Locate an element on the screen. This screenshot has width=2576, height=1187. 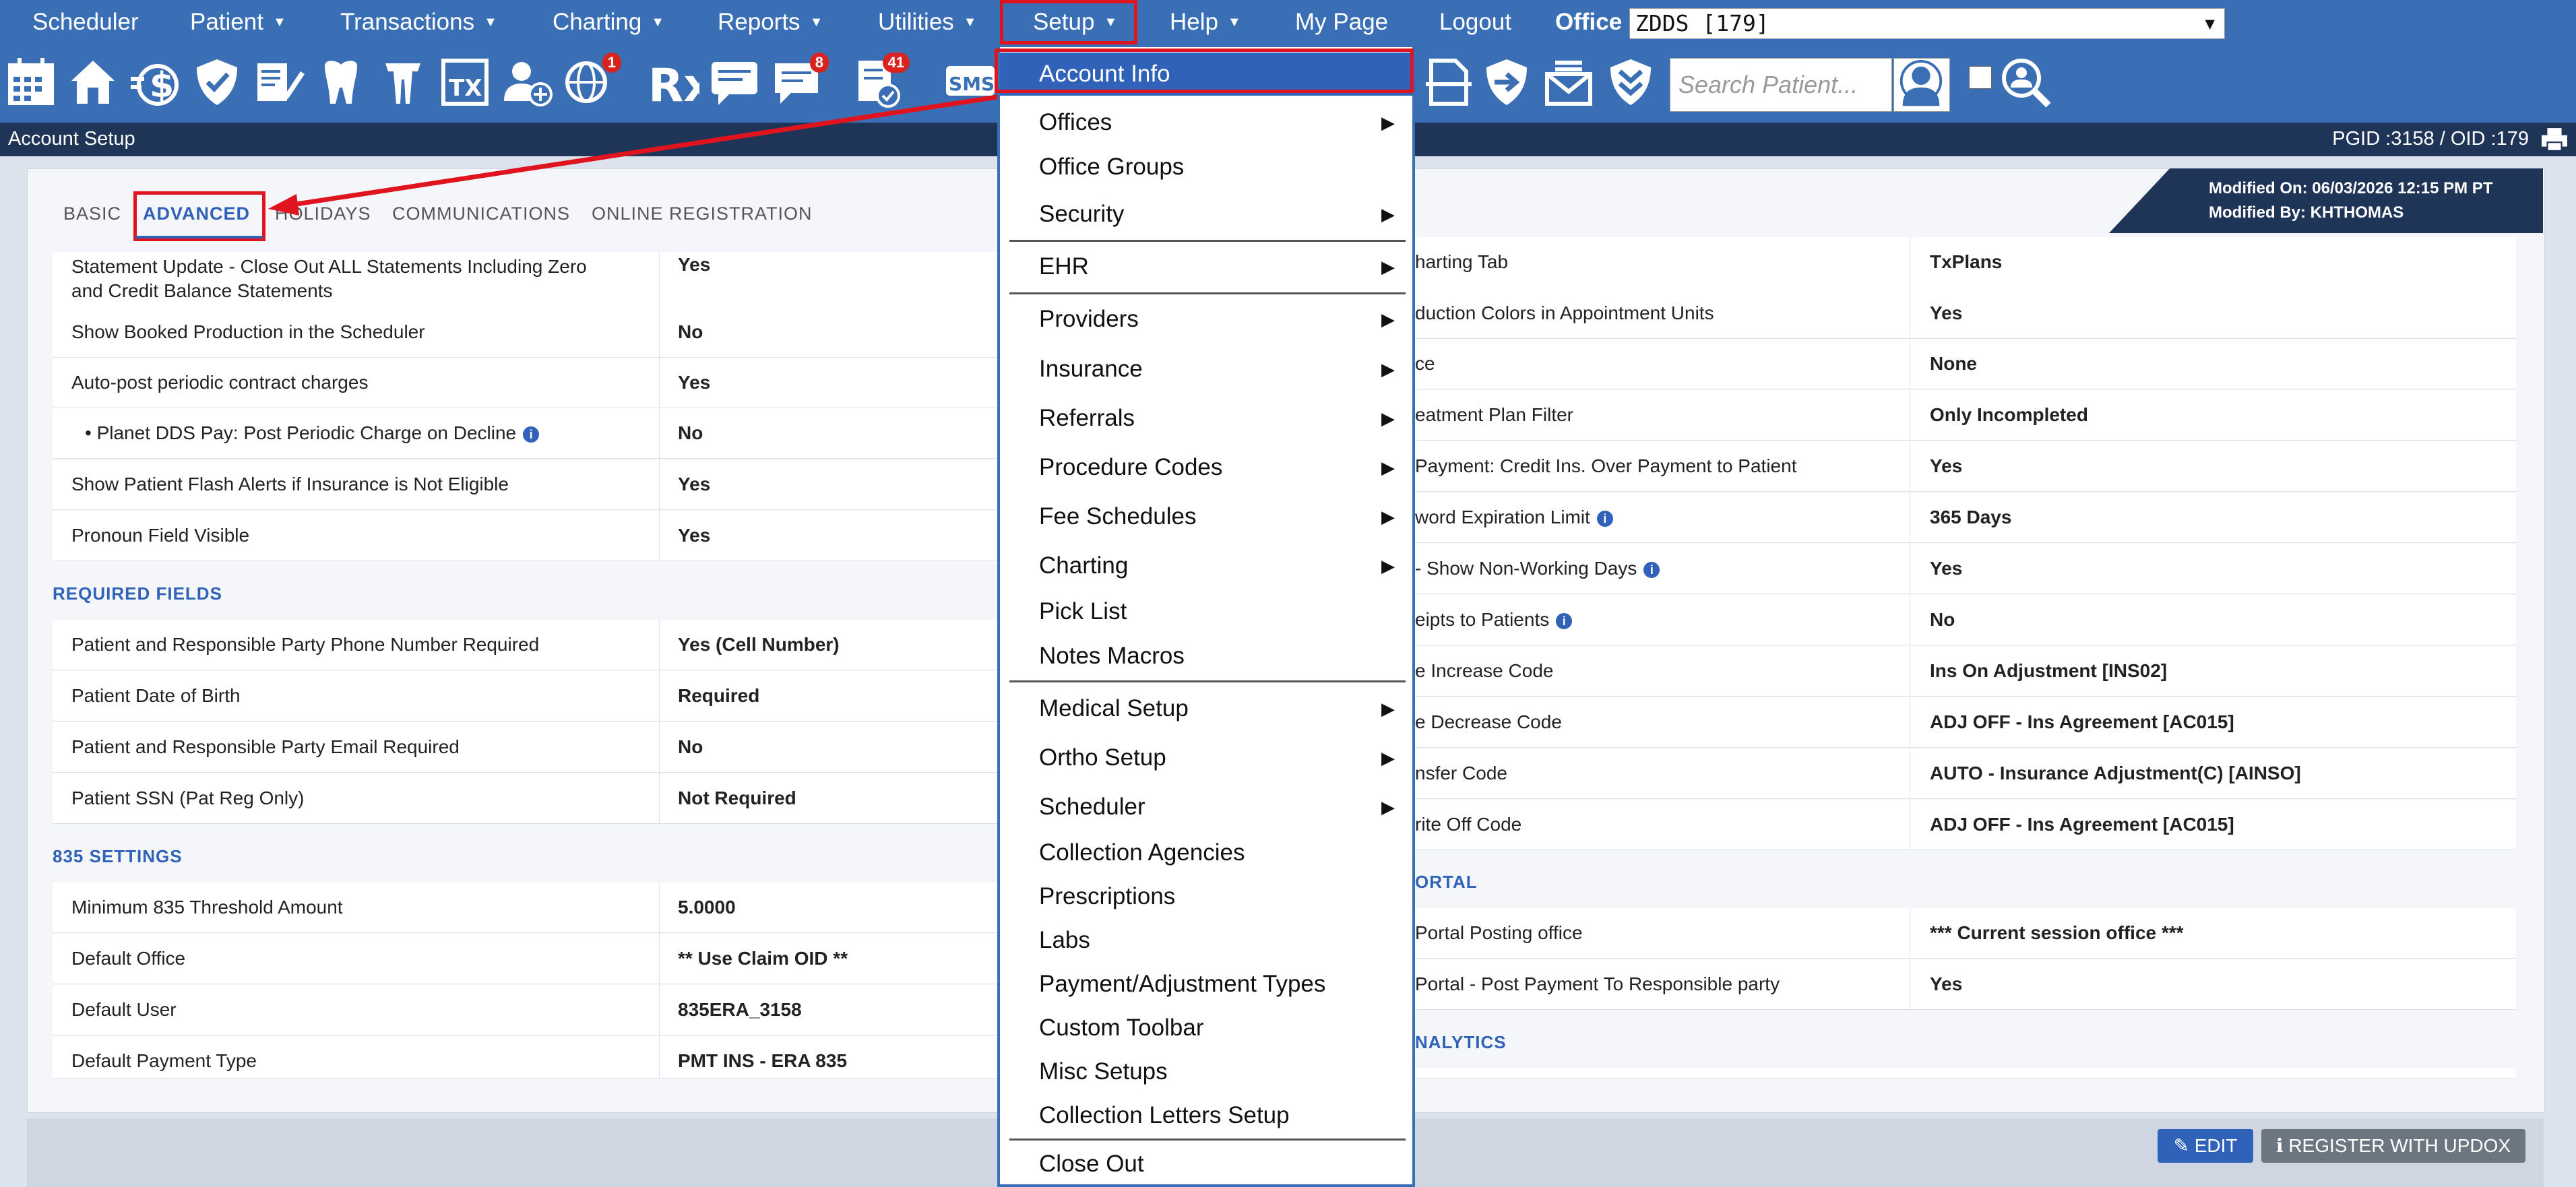
chat-icon is located at coordinates (734, 82).